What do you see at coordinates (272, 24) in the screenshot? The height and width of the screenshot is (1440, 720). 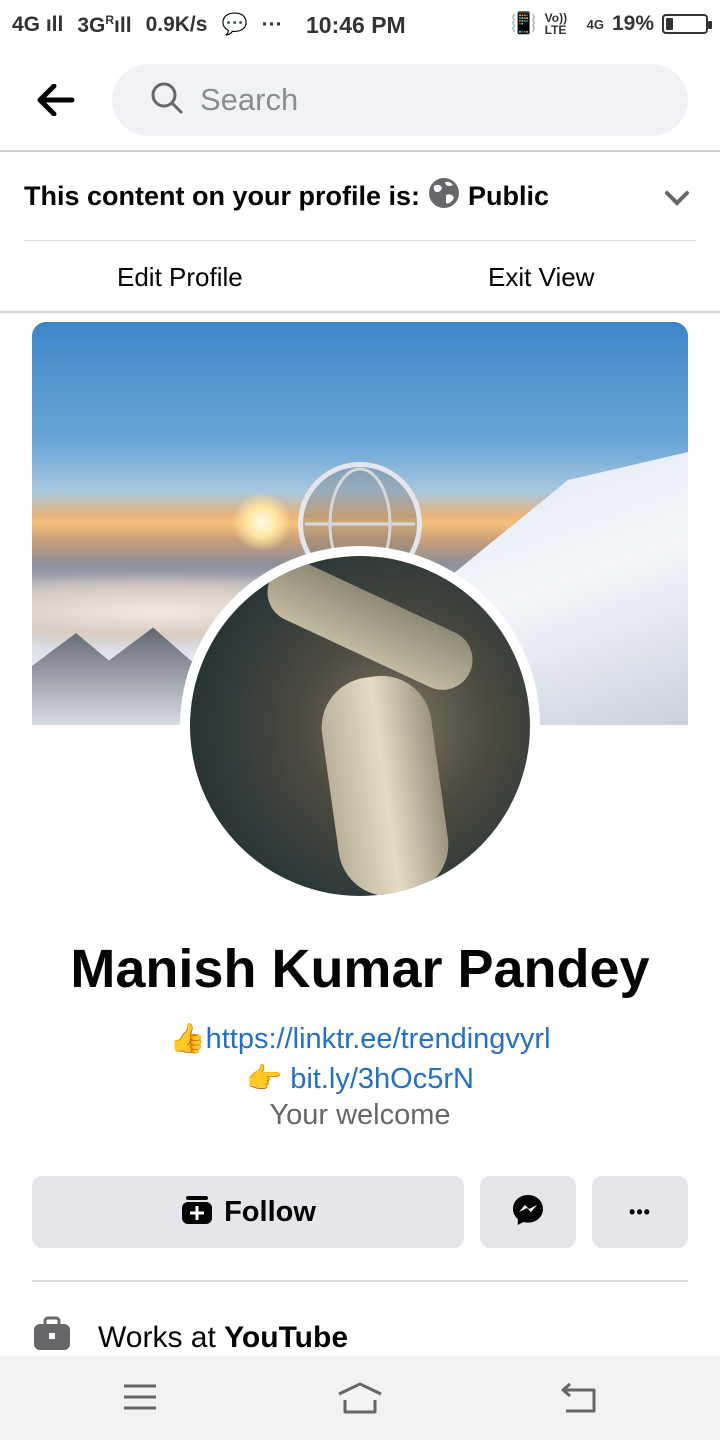 I see `overflow-dots: ···` at bounding box center [272, 24].